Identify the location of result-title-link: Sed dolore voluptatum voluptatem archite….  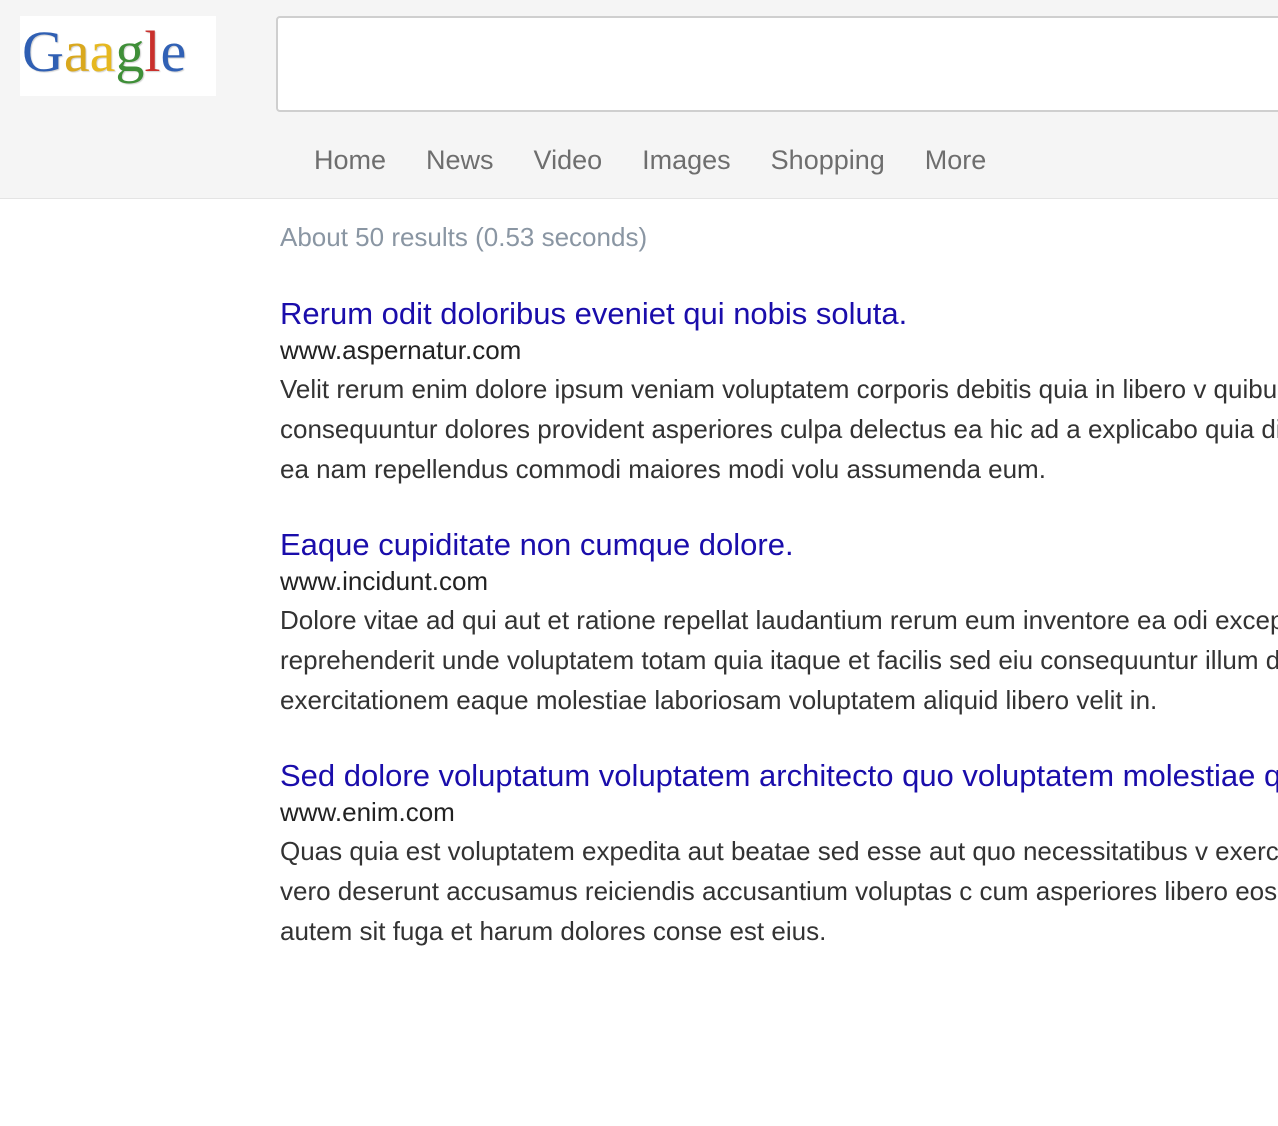
(779, 775).